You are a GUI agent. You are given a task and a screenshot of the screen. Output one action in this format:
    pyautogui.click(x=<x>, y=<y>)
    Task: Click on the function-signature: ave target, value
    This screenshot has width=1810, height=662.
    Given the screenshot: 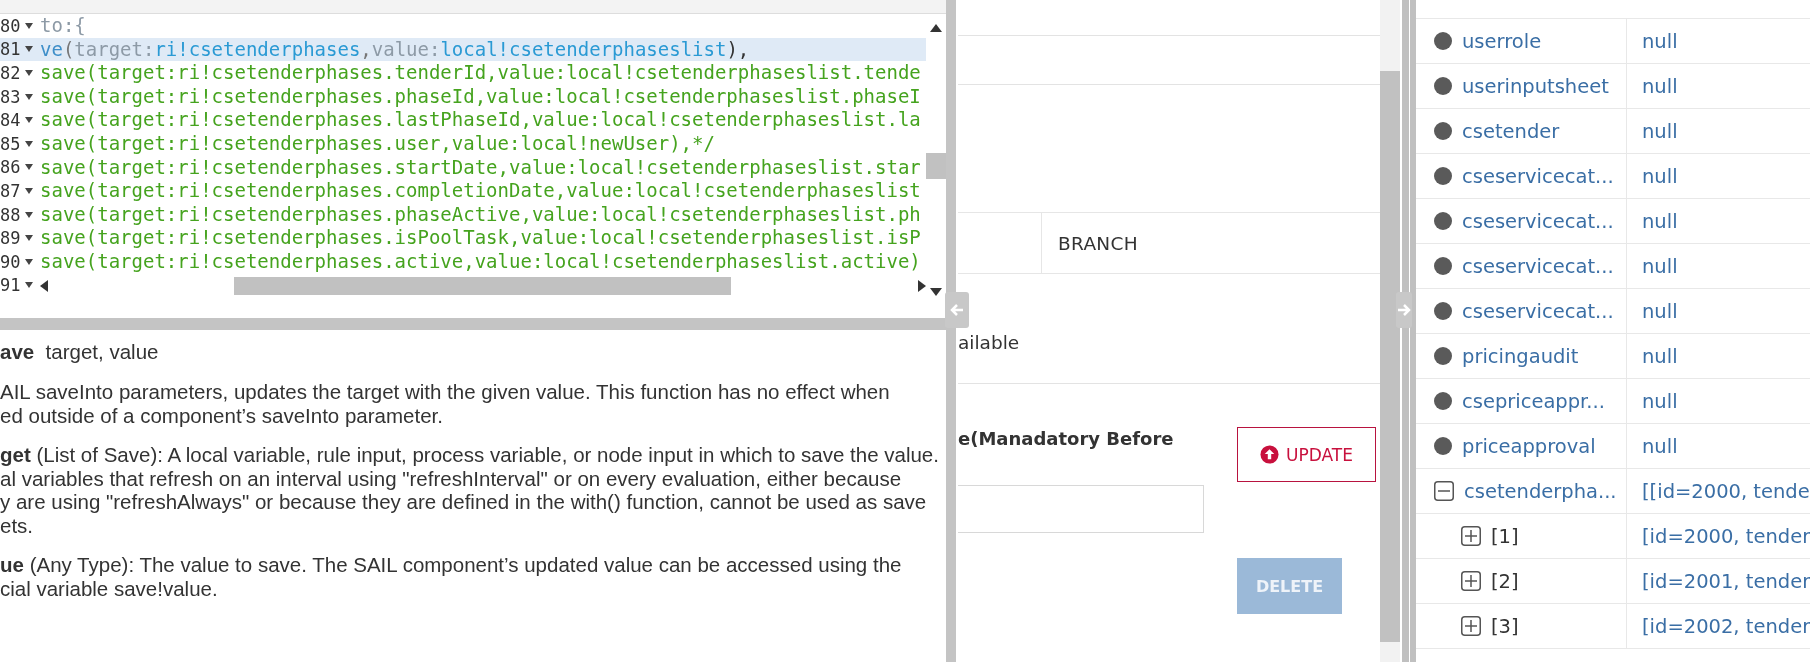 What is the action you would take?
    pyautogui.click(x=80, y=352)
    